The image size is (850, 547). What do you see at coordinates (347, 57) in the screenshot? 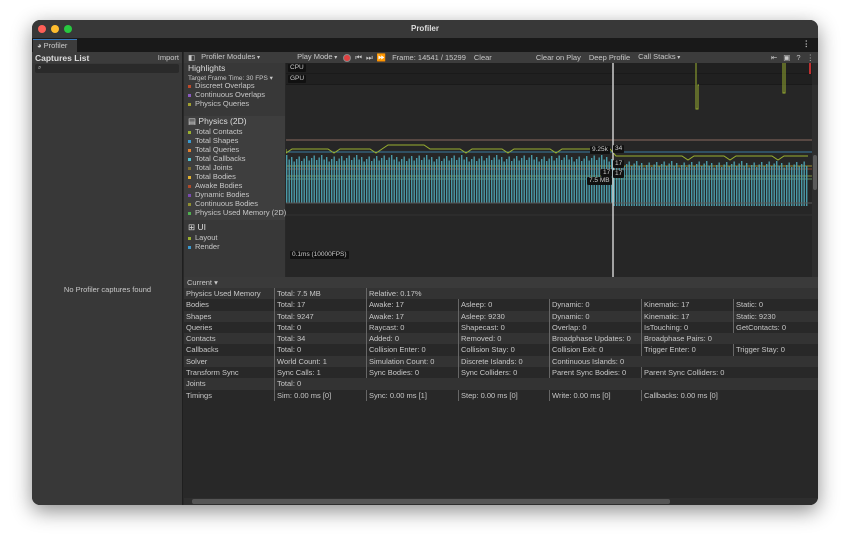
I see `record-button` at bounding box center [347, 57].